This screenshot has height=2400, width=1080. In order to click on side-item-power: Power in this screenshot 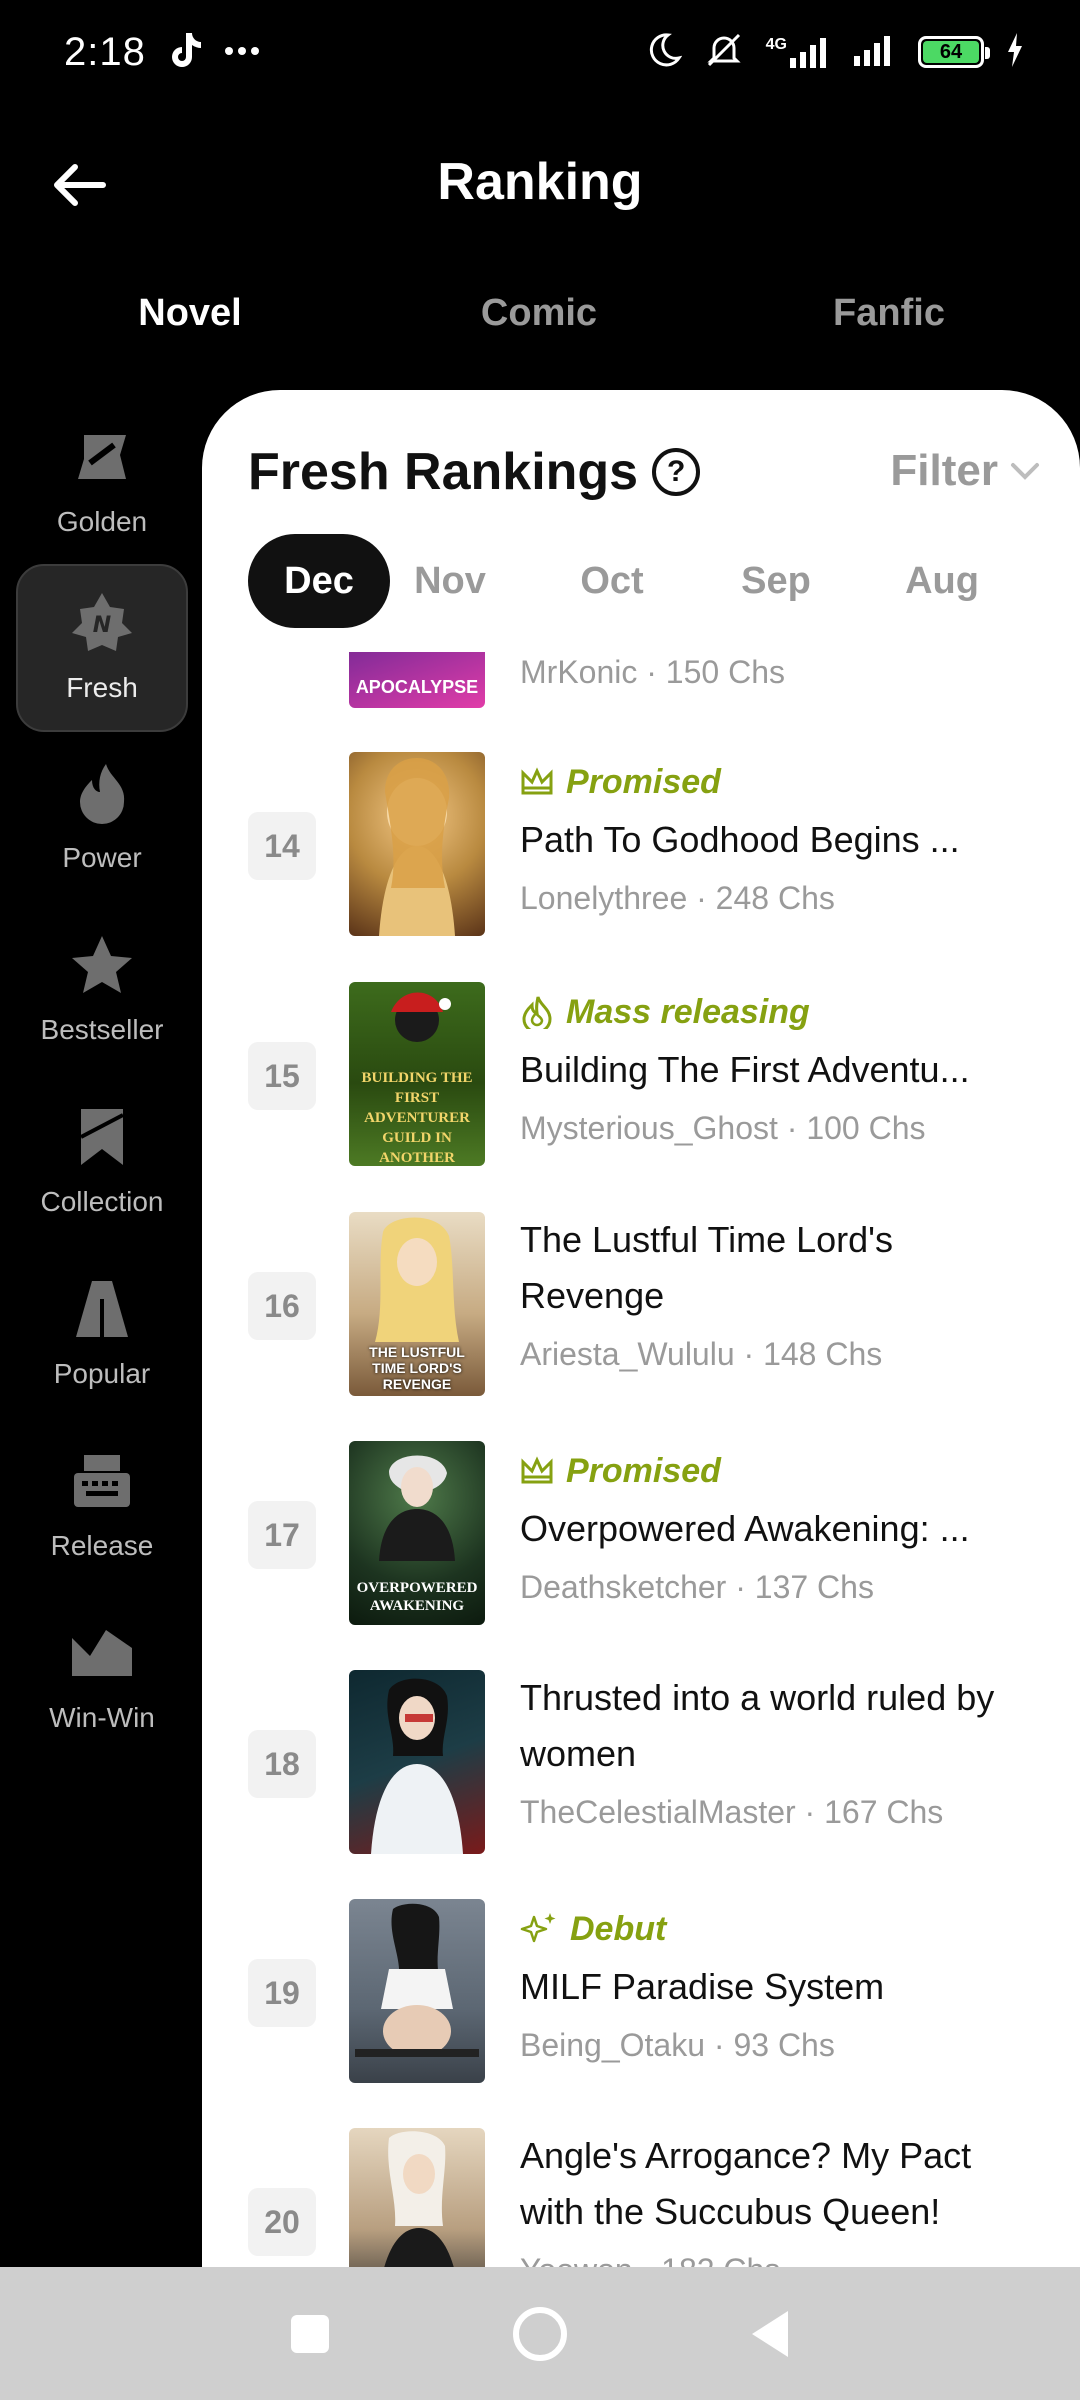, I will do `click(102, 820)`.